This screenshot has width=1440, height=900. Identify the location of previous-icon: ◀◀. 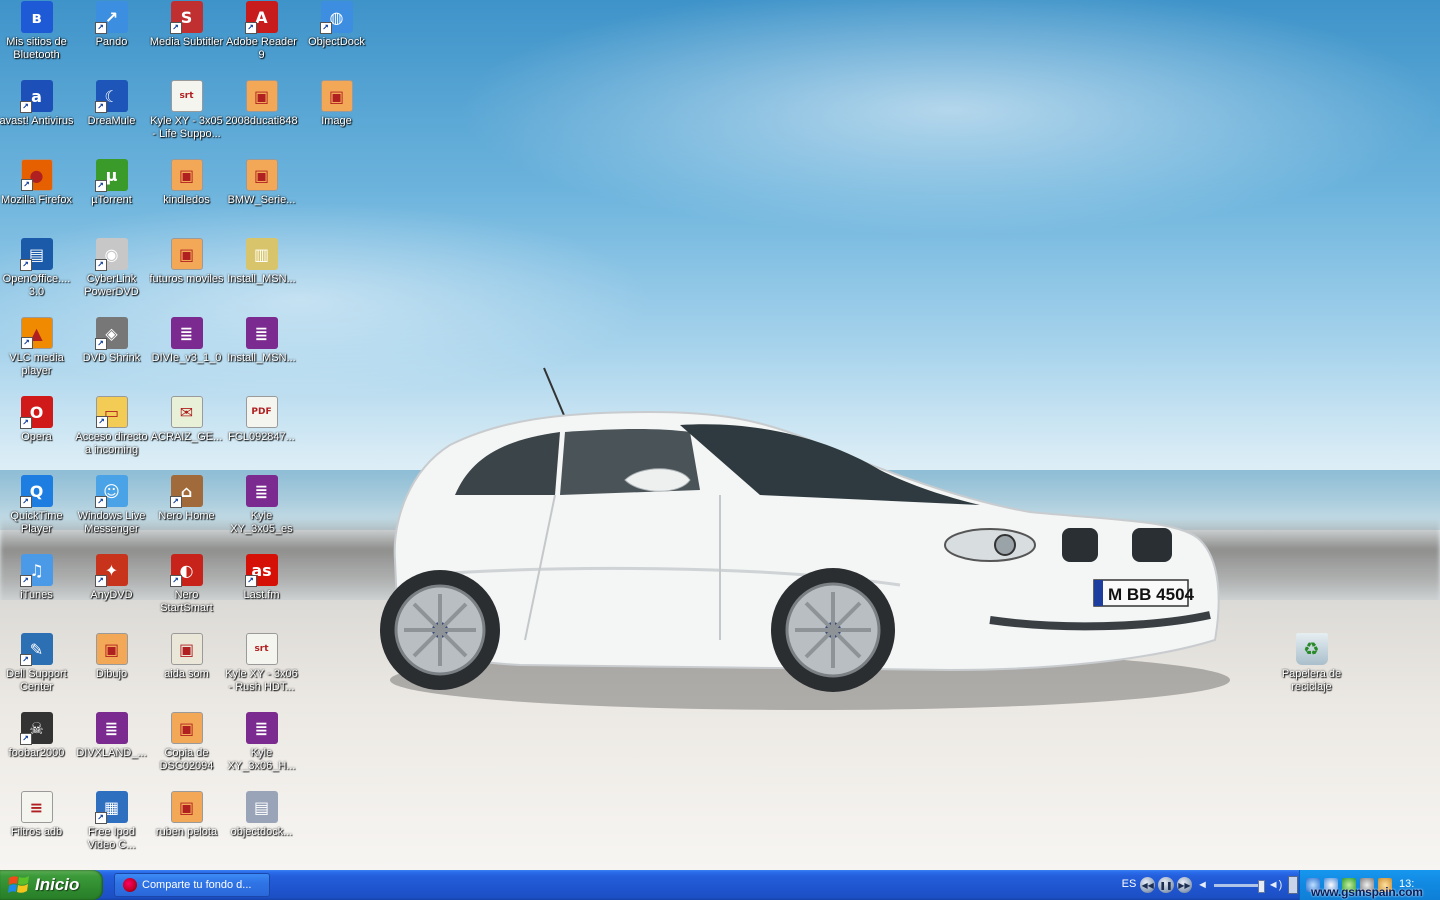
(1148, 885).